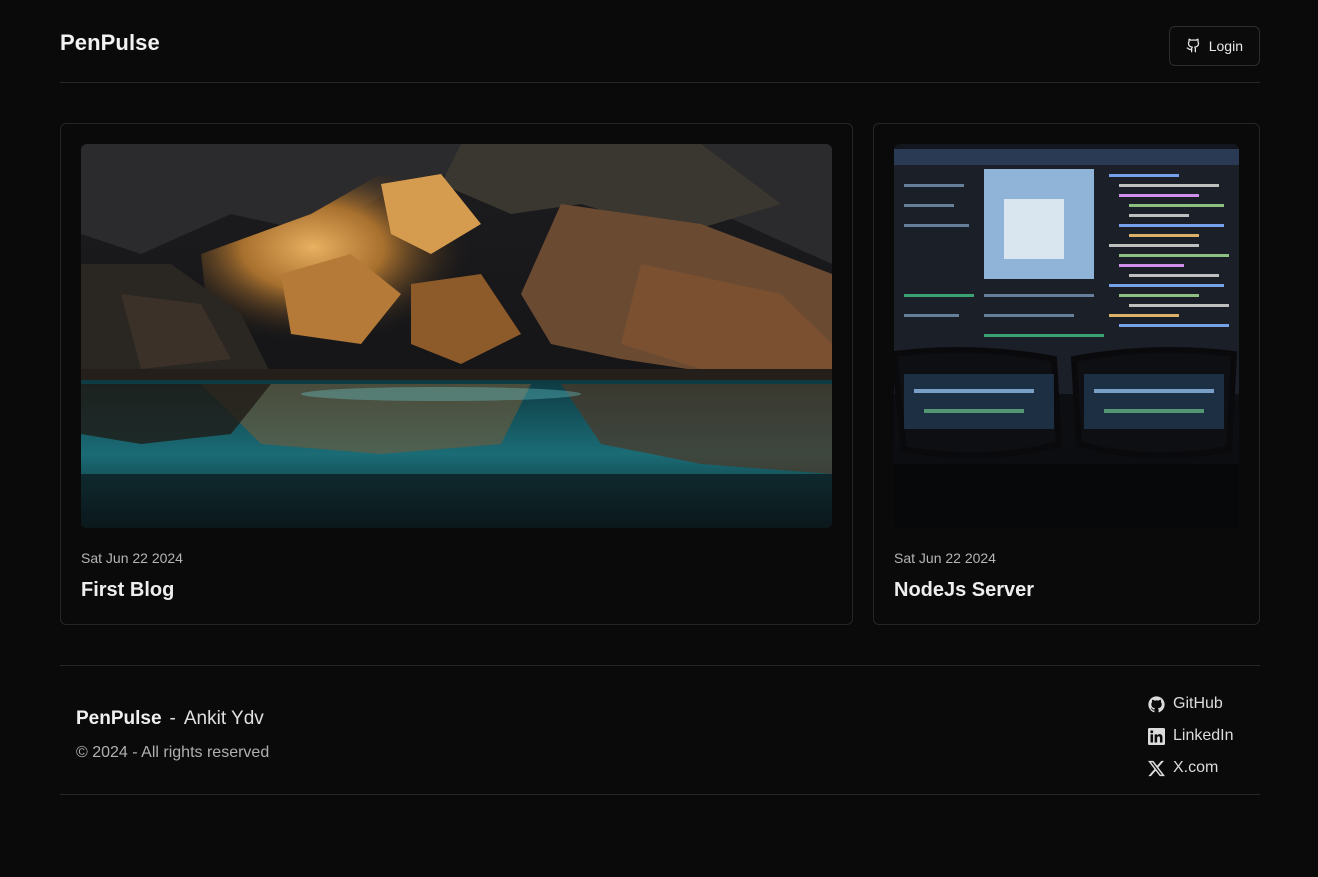  Describe the element at coordinates (1066, 590) in the screenshot. I see `blog-title: NodeJs Server` at that location.